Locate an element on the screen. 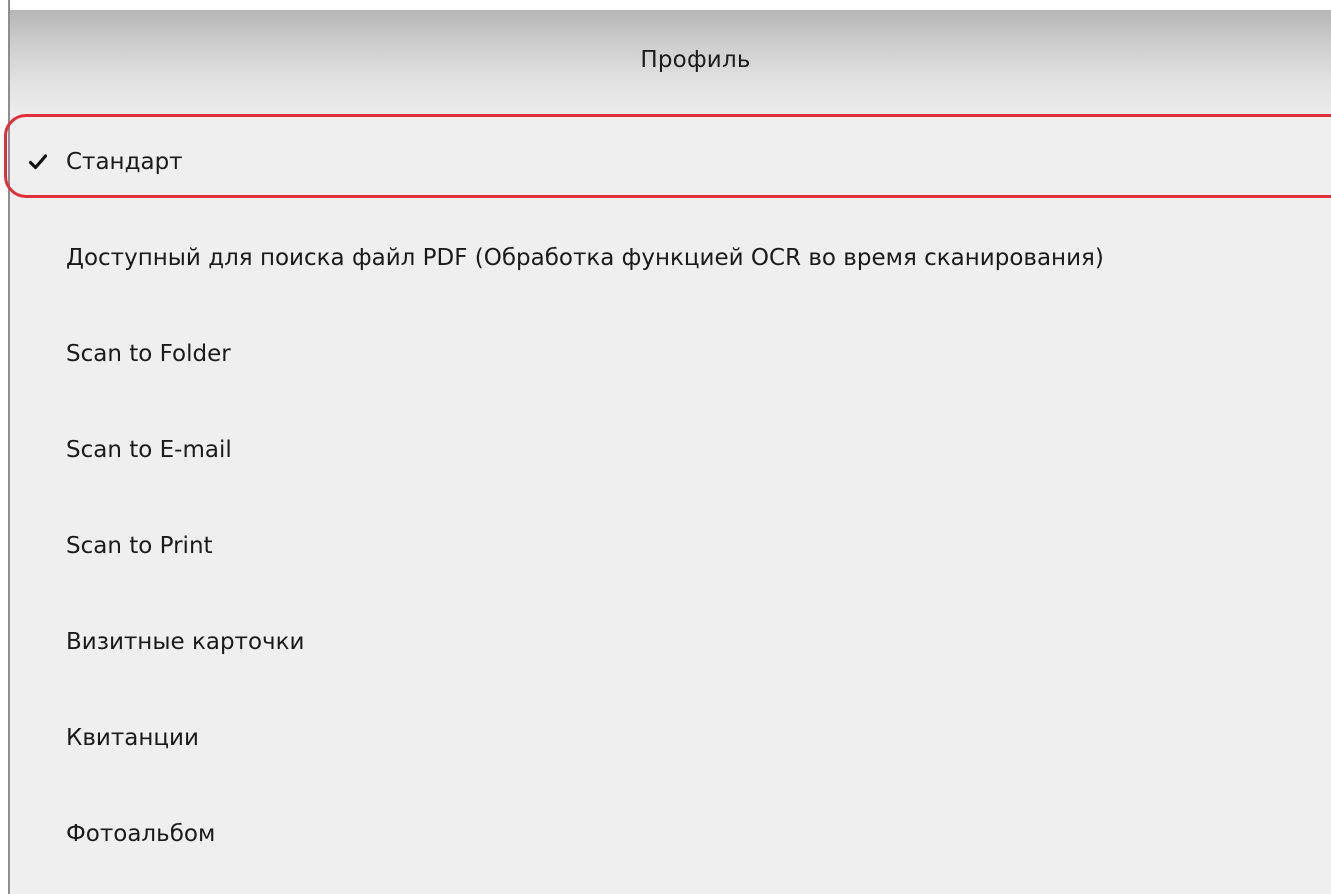  menu-item-label: Стандарт is located at coordinates (124, 162).